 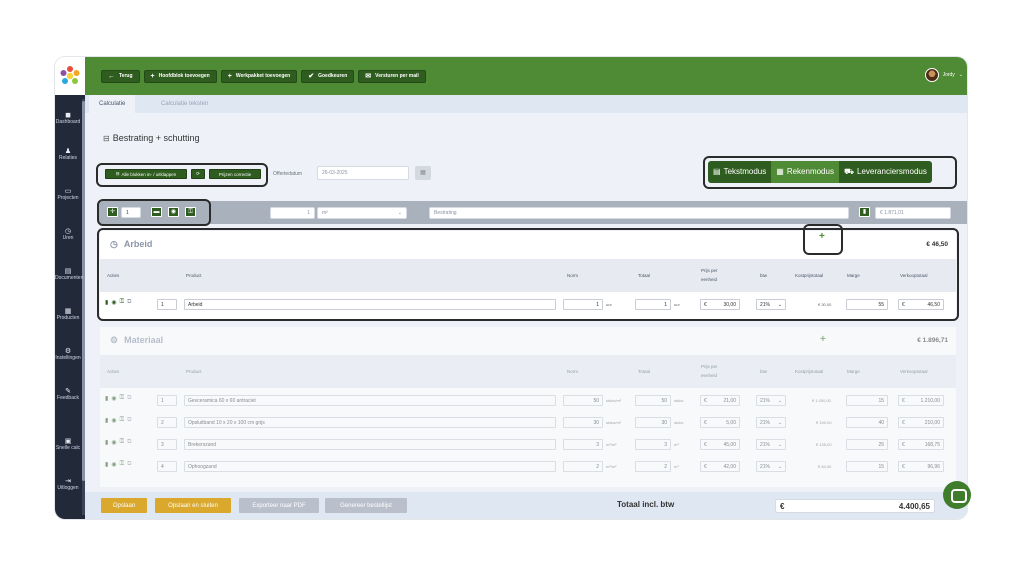 I want to click on calendar-button: ▦, so click(x=423, y=173).